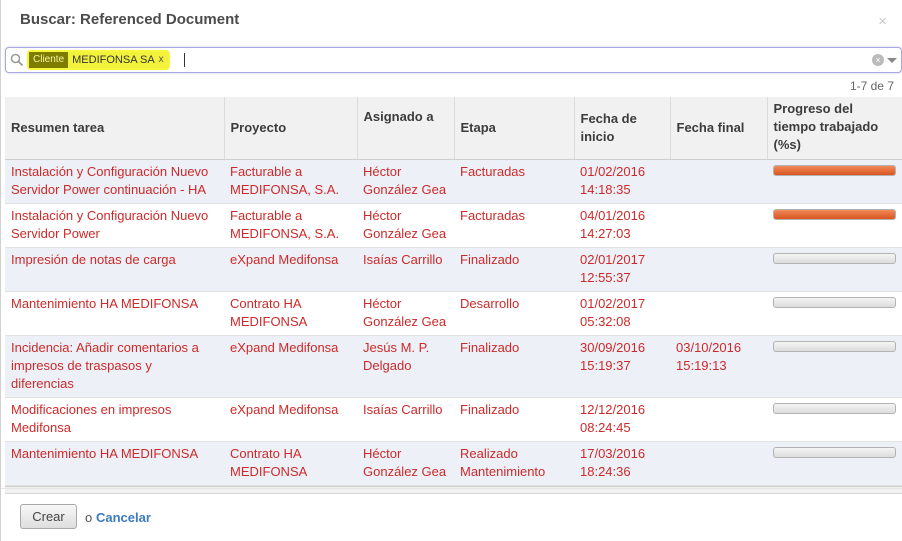  I want to click on or-label: o, so click(89, 517).